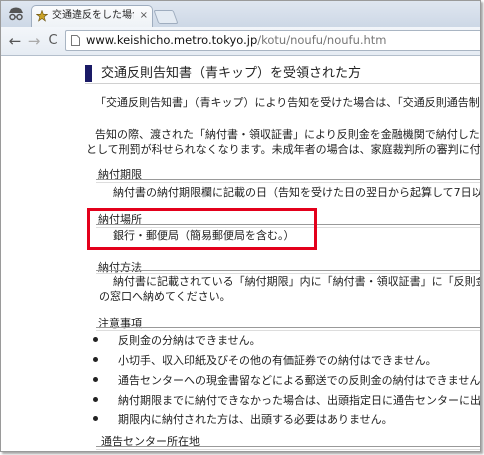 This screenshot has height=455, width=484. I want to click on url-host: www.keishicho.metro.tokyo.jp, so click(172, 40).